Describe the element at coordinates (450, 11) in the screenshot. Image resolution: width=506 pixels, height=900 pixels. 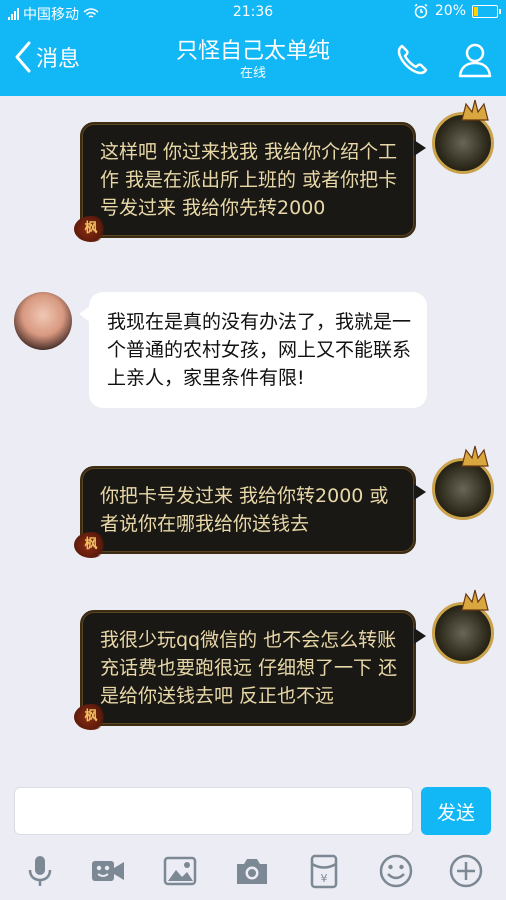
I see `battery-percent: 20%` at that location.